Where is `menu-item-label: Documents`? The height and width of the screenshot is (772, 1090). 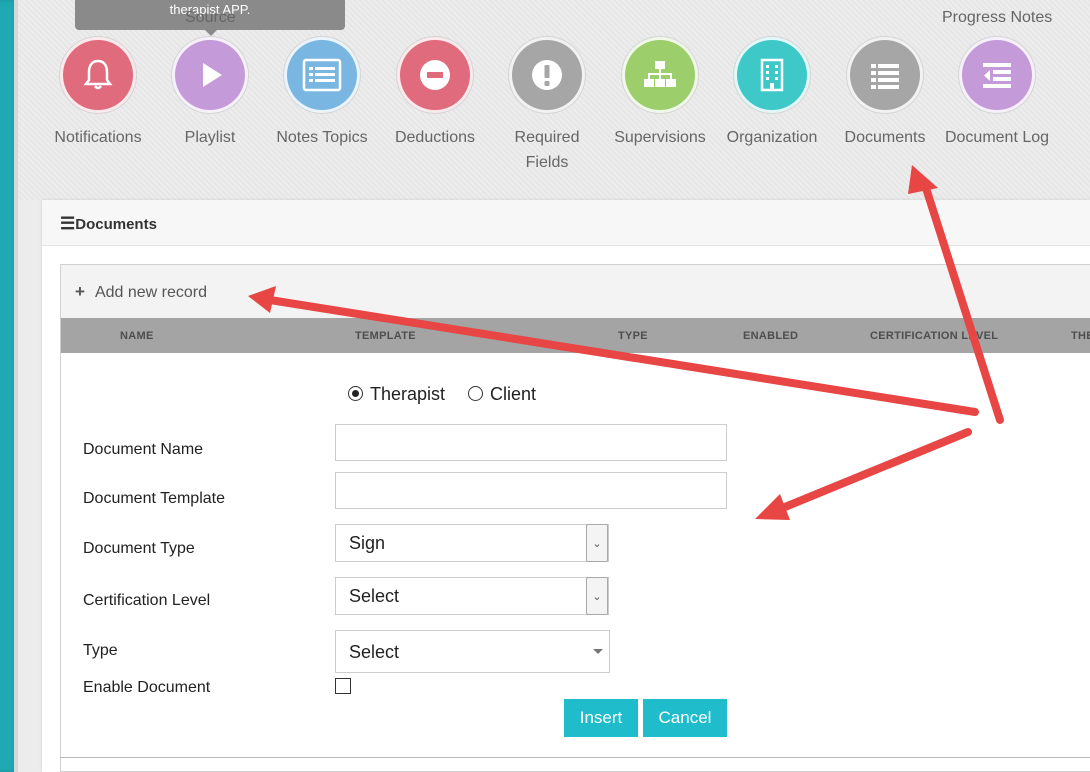 menu-item-label: Documents is located at coordinates (885, 137).